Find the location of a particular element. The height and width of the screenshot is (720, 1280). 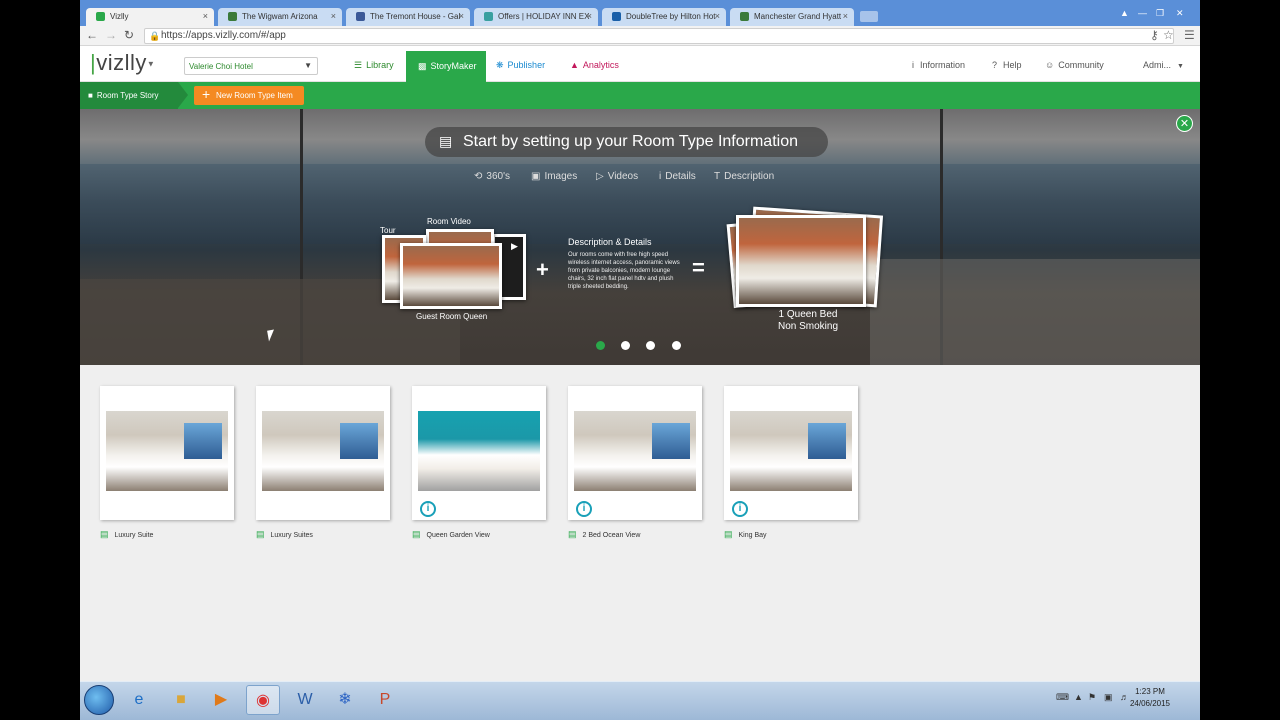

subnav-bar: ■ Room Type Story + New Room Type Item is located at coordinates (640, 95).